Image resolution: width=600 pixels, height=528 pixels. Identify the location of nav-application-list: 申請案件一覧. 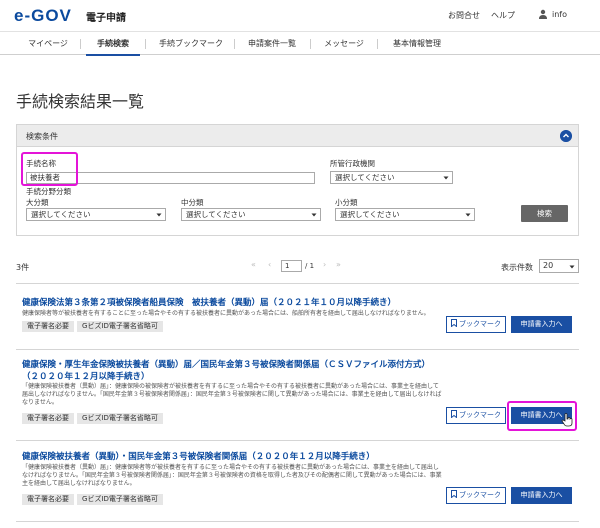
(272, 44).